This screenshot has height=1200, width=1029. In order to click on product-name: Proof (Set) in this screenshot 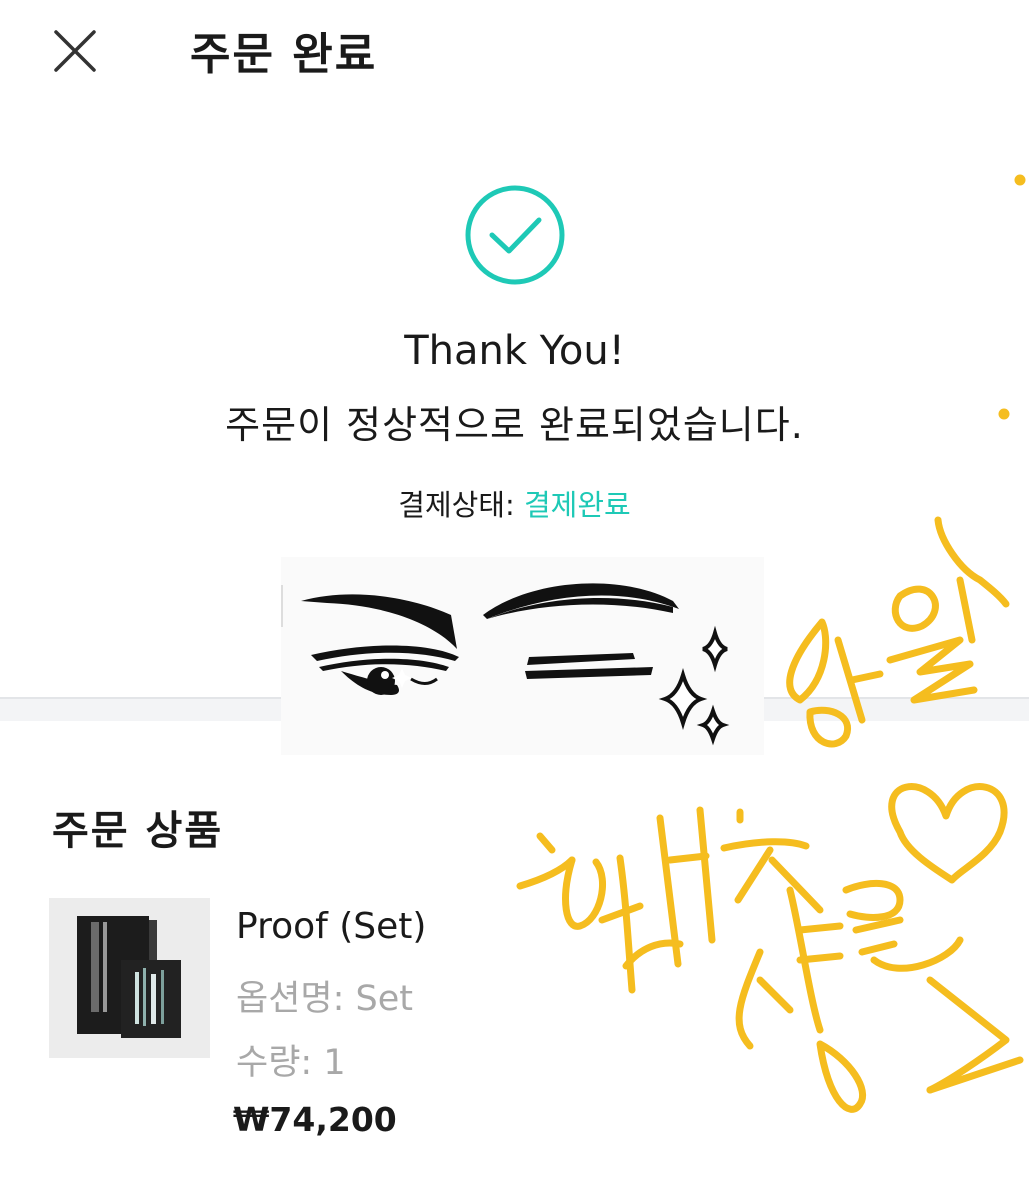, I will do `click(331, 926)`.